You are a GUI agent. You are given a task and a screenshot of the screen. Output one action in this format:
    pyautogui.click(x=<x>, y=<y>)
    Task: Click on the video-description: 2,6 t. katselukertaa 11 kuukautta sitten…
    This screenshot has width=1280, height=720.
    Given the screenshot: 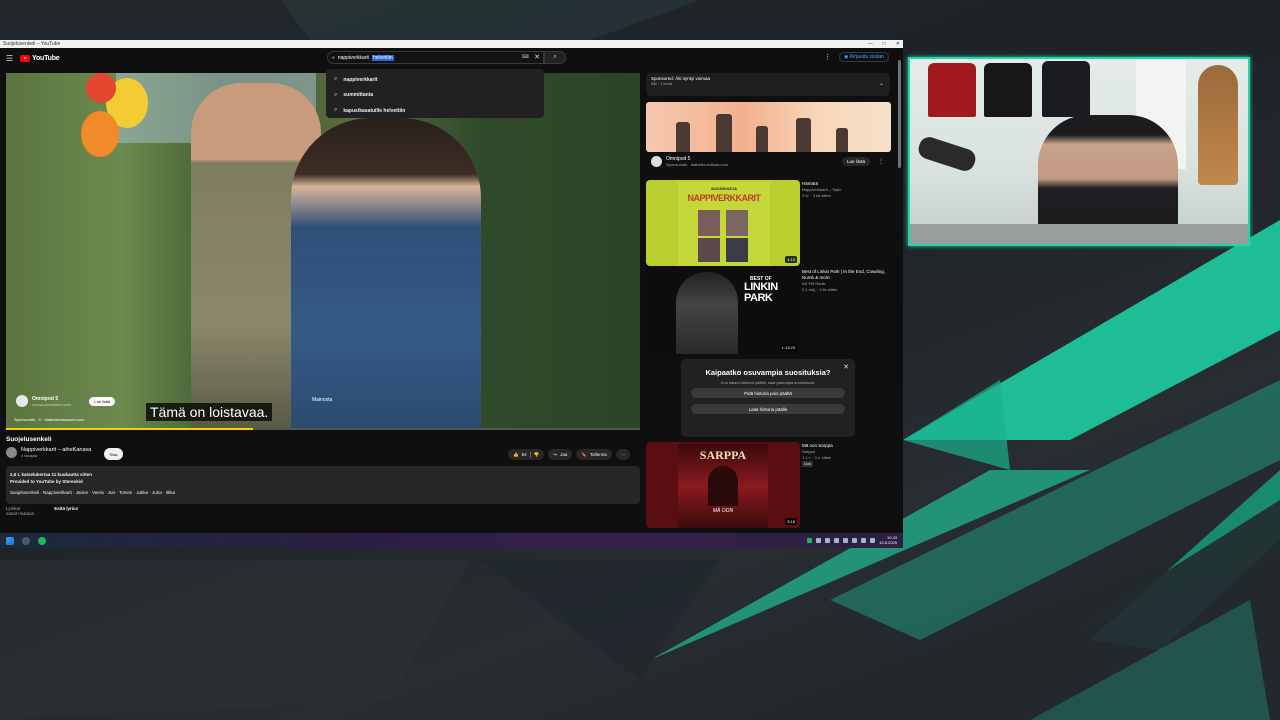 What is the action you would take?
    pyautogui.click(x=323, y=485)
    